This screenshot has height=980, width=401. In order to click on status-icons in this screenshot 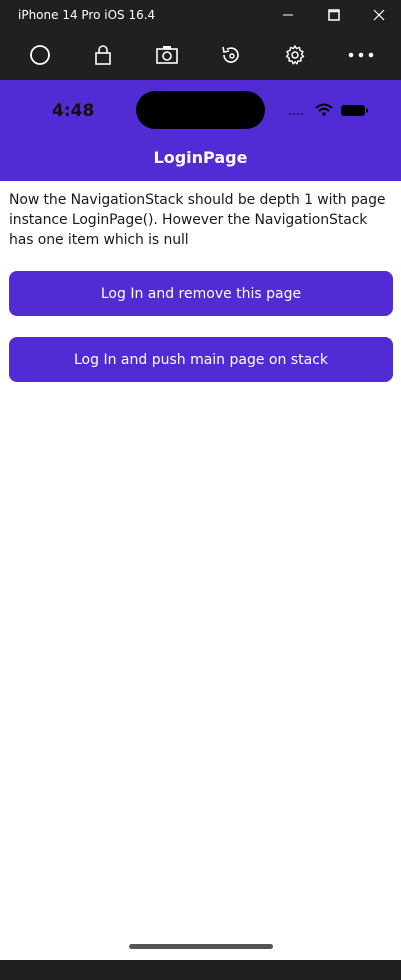, I will do `click(328, 109)`.